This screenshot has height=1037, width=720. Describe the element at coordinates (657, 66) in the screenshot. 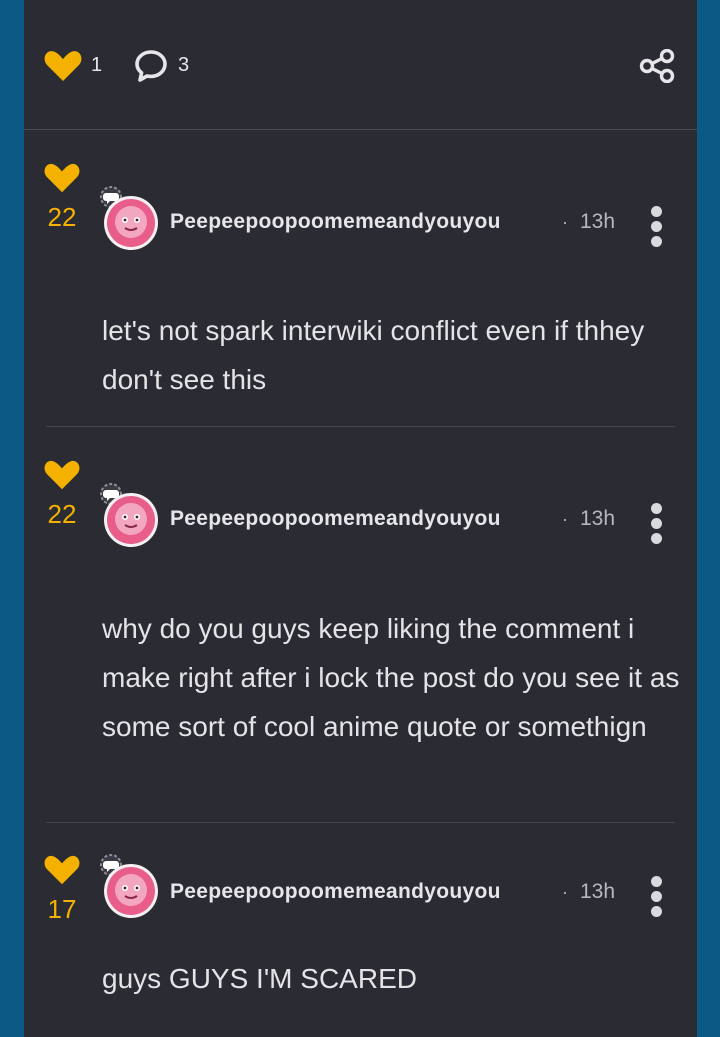

I see `share-icon` at that location.